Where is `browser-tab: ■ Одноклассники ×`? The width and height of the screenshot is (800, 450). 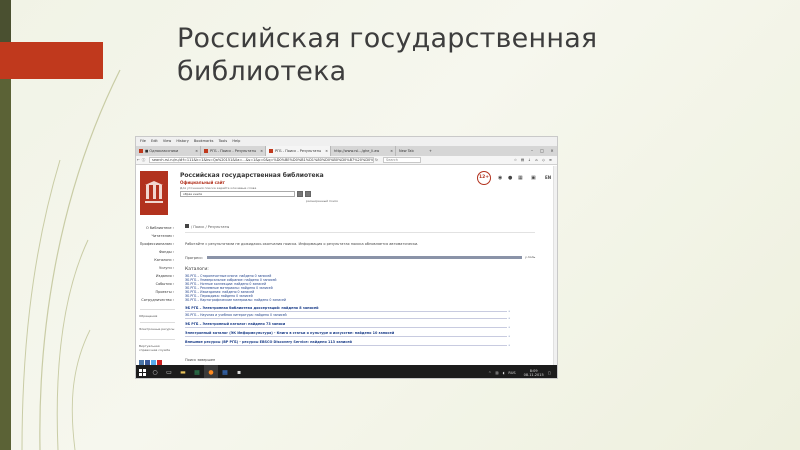 browser-tab: ■ Одноклассники × is located at coordinates (168, 151).